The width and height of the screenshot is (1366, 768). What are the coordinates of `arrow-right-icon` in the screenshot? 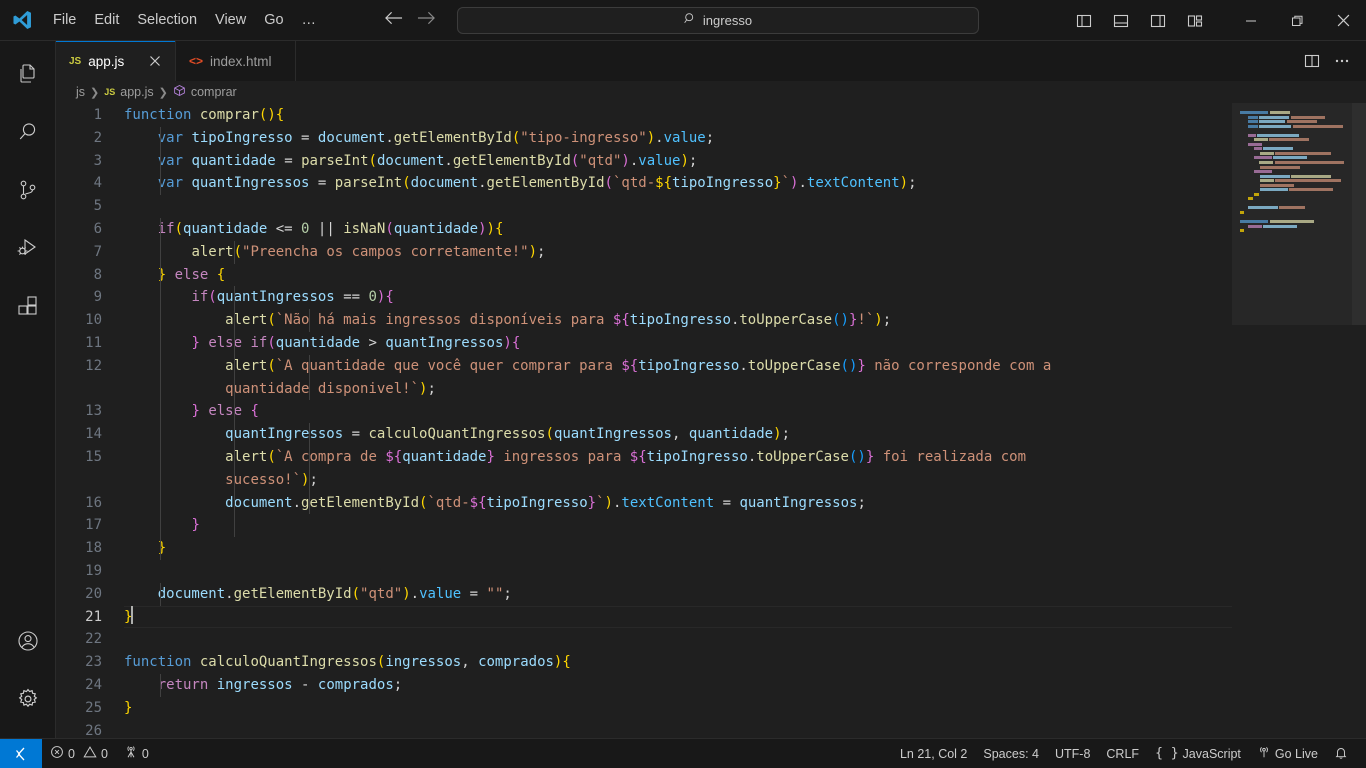 It's located at (426, 20).